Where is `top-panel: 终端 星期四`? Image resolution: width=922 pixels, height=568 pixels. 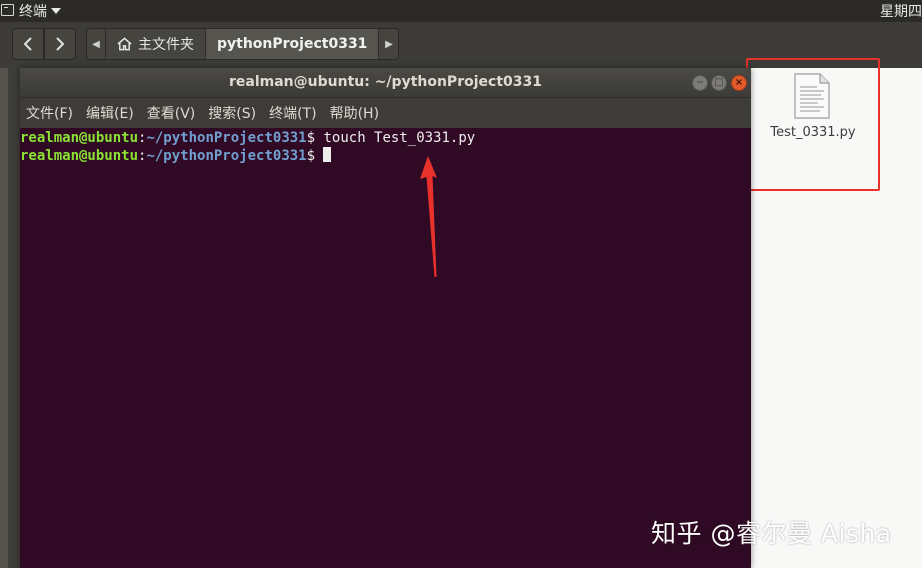
top-panel: 终端 星期四 is located at coordinates (461, 11).